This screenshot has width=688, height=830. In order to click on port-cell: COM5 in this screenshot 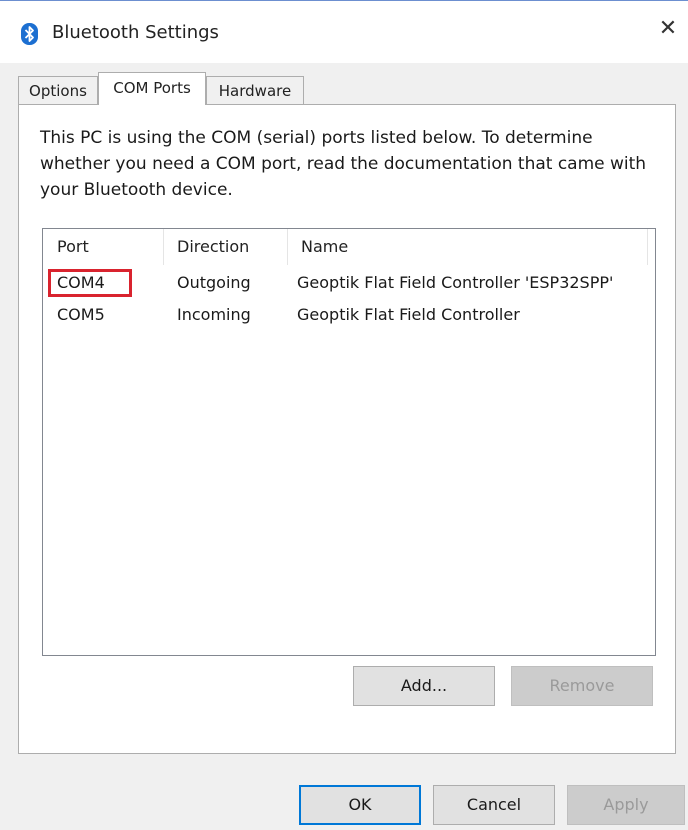, I will do `click(81, 314)`.